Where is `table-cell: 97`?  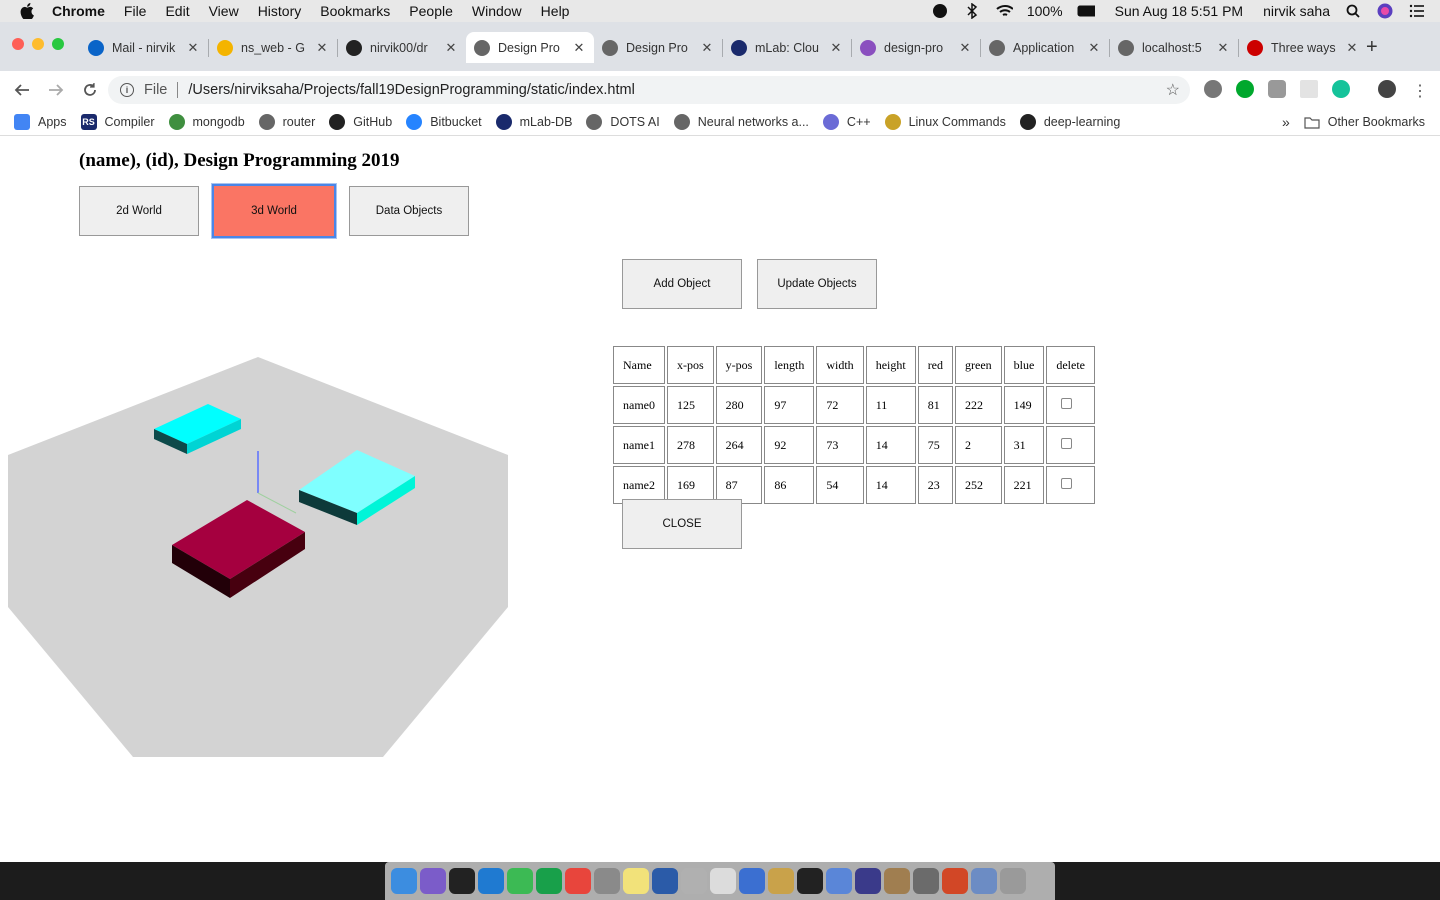 table-cell: 97 is located at coordinates (789, 405).